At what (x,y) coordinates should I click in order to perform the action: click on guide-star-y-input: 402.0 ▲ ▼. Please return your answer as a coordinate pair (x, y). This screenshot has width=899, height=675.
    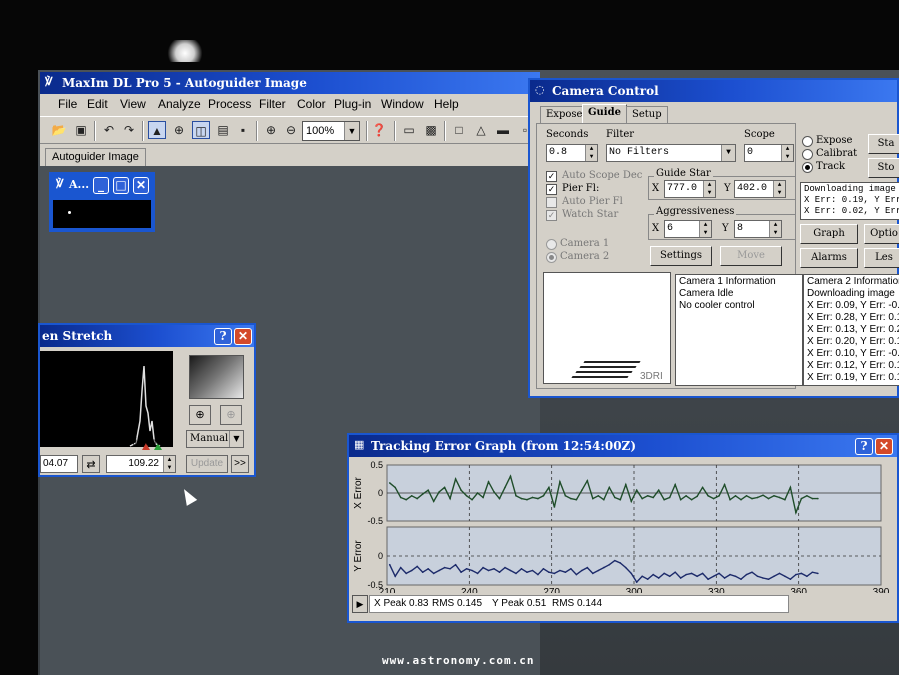
    Looking at the image, I should click on (760, 189).